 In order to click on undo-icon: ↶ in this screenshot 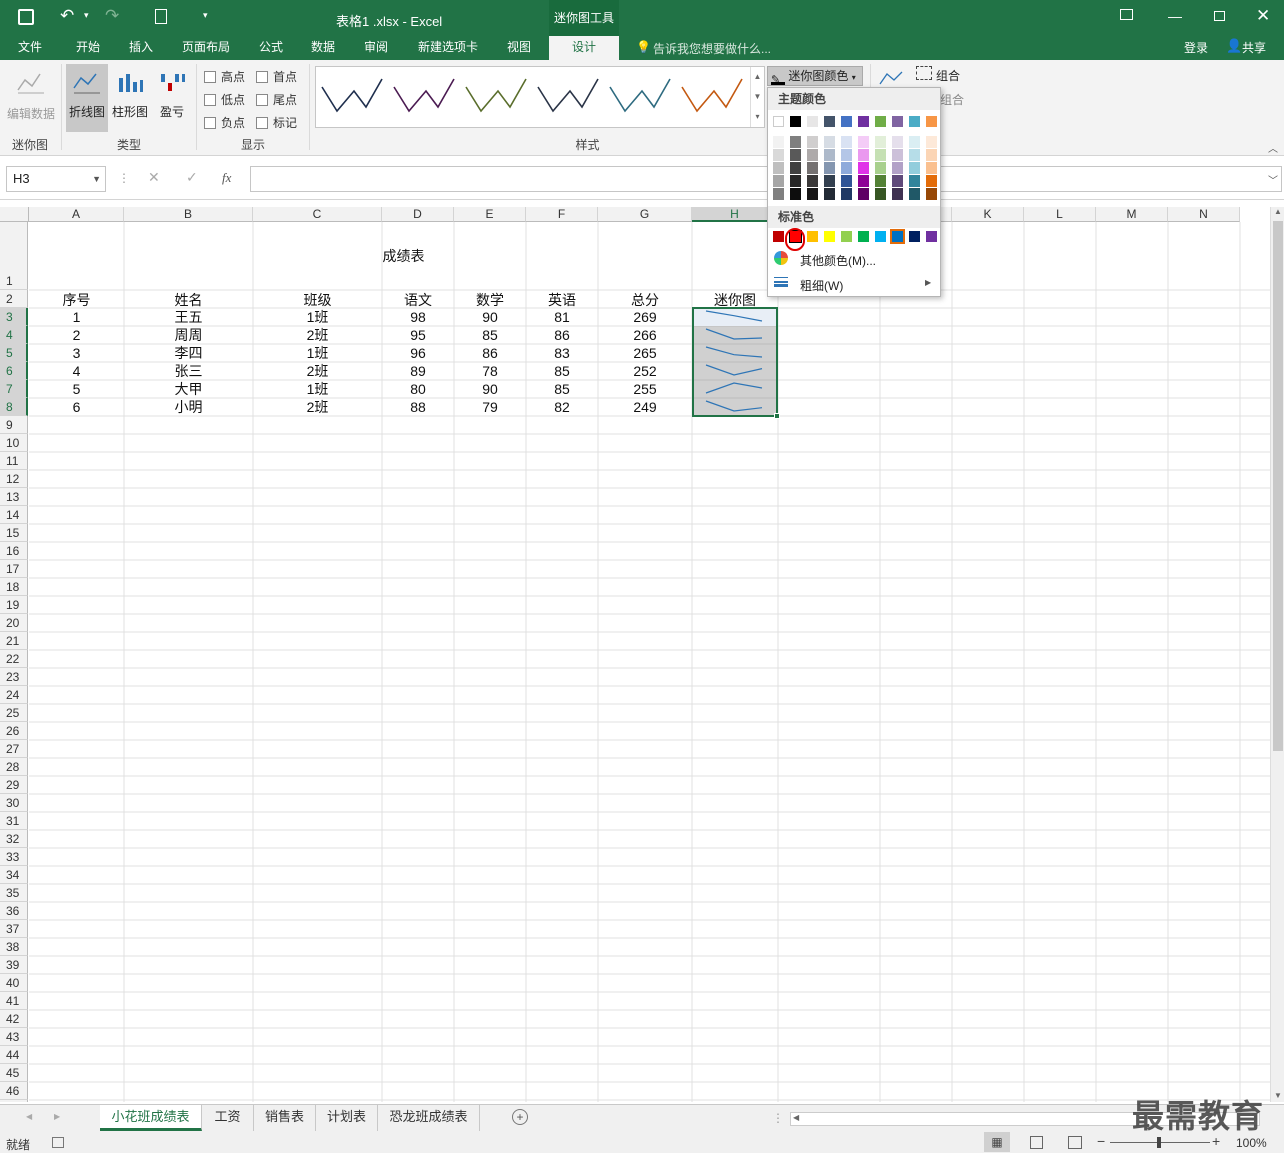, I will do `click(67, 16)`.